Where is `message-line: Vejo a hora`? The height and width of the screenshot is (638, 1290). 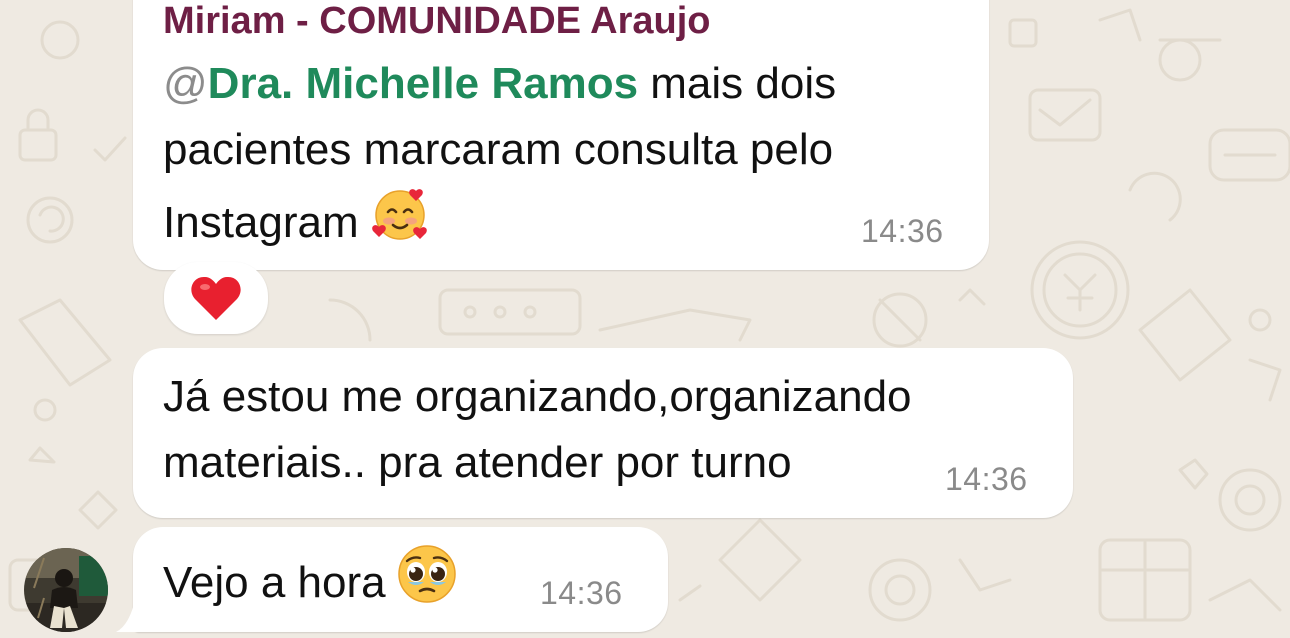
message-line: Vejo a hora is located at coordinates (310, 583).